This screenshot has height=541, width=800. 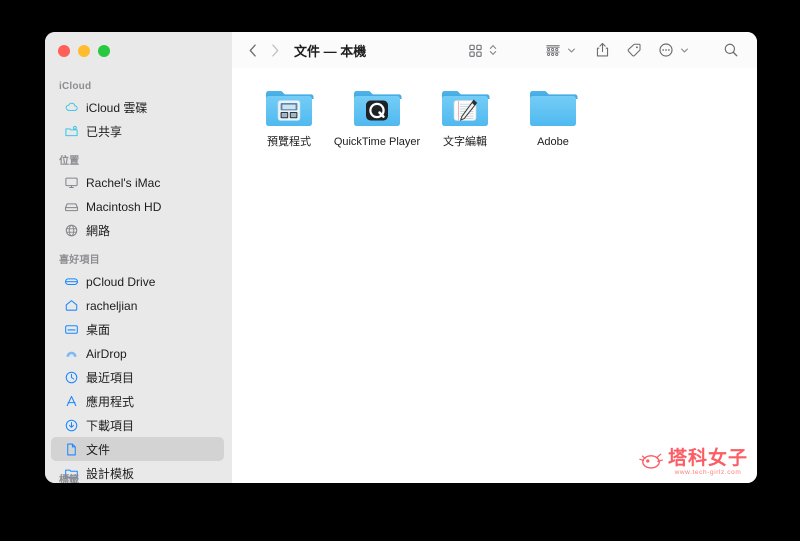 What do you see at coordinates (71, 230) in the screenshot?
I see `network-globe-icon` at bounding box center [71, 230].